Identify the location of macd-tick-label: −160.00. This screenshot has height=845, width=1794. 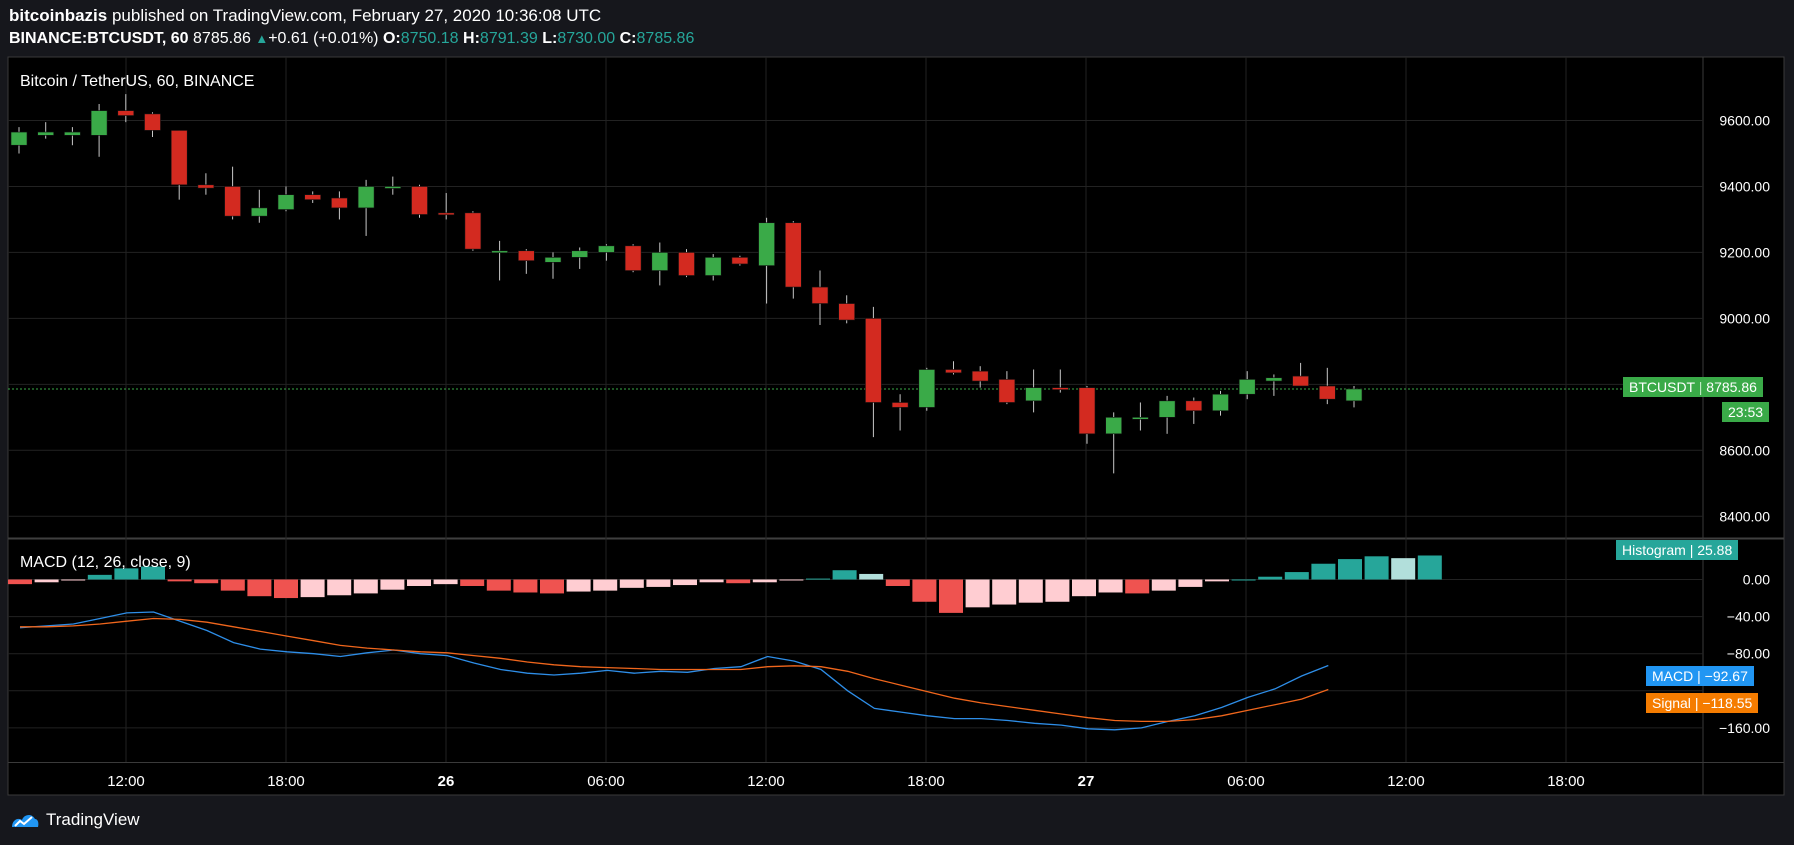
(1744, 728).